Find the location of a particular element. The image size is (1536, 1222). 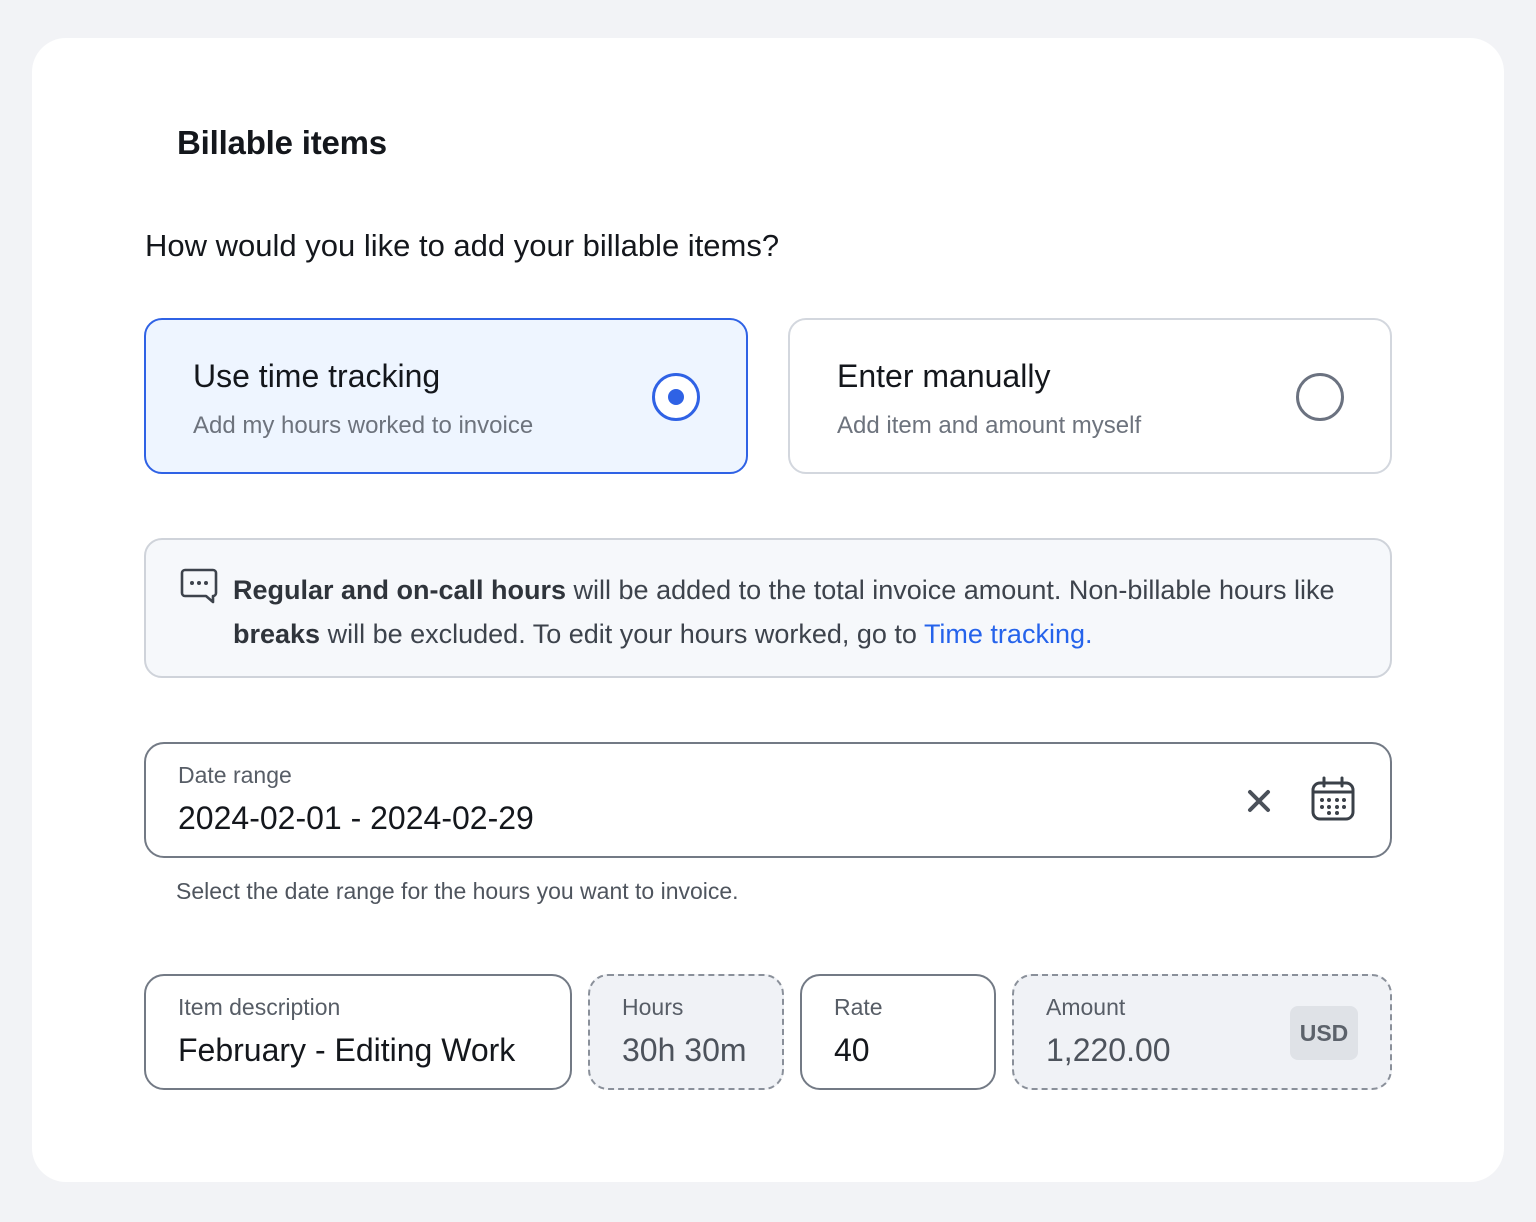

rate-field: Rate 40 is located at coordinates (898, 1032).